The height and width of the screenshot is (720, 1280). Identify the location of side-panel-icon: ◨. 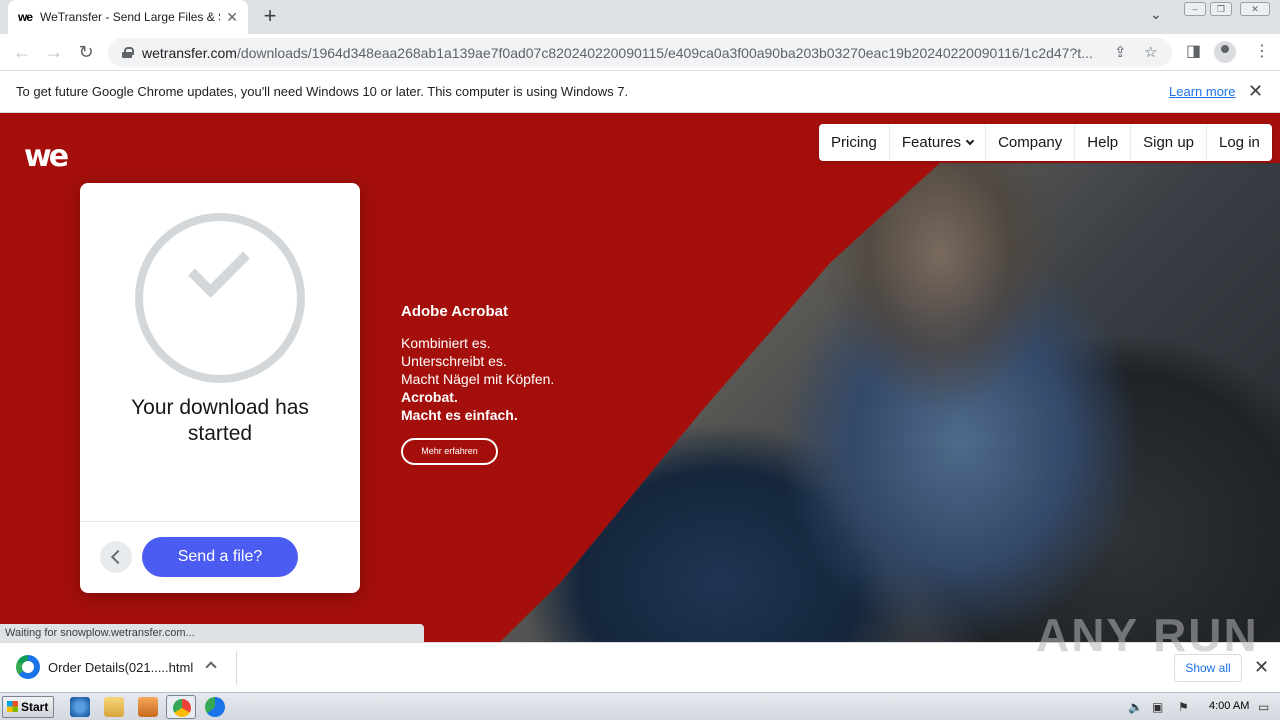
(1193, 51).